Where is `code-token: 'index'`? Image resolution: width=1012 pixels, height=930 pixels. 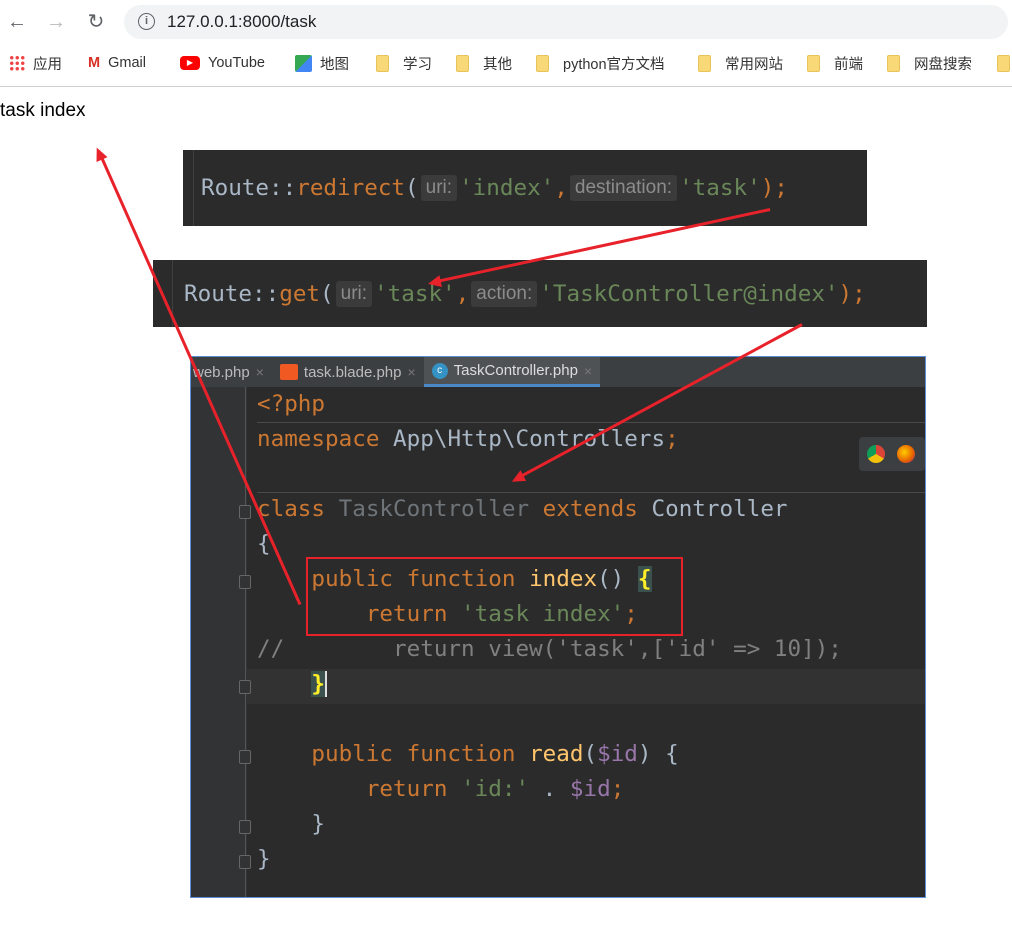
code-token: 'index' is located at coordinates (507, 188).